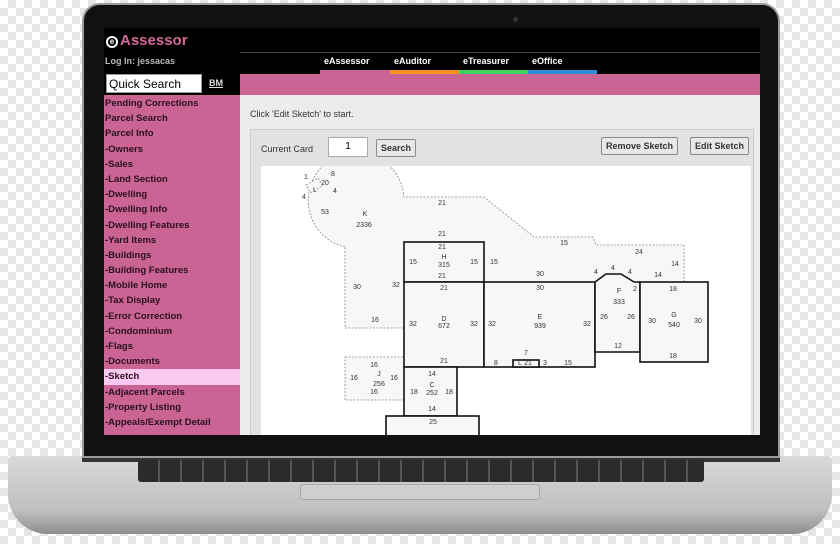 The width and height of the screenshot is (840, 544). I want to click on sketch-label: 8, so click(333, 174).